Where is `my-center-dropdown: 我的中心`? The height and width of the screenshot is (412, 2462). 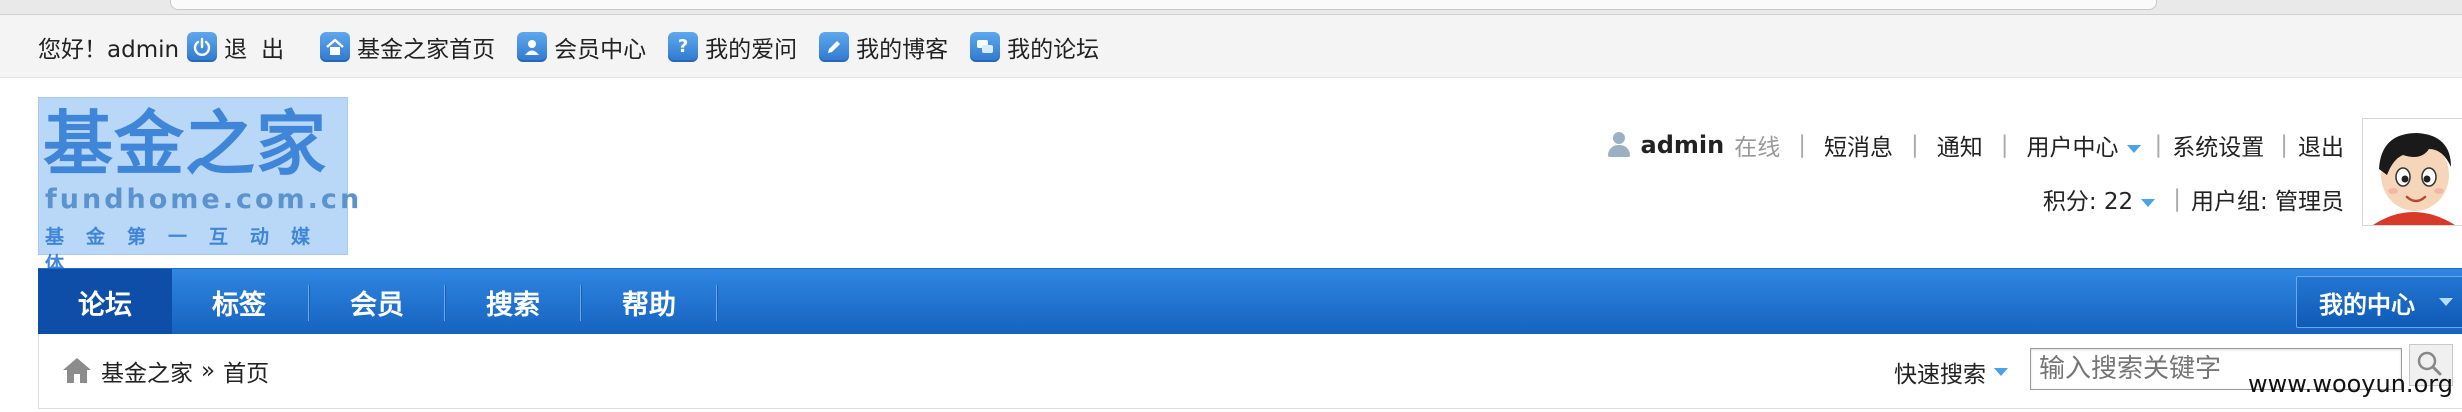
my-center-dropdown: 我的中心 is located at coordinates (2379, 302).